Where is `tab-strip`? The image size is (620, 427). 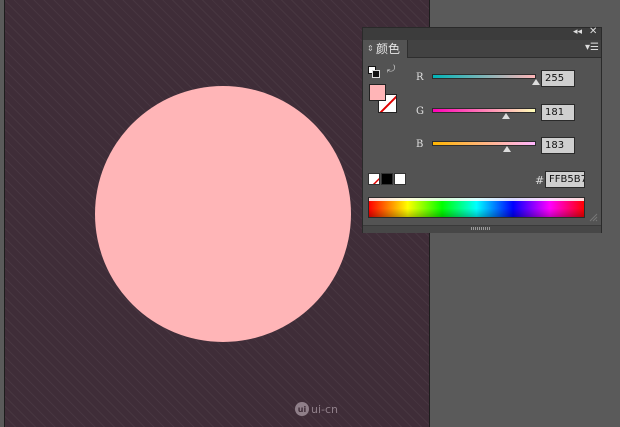
tab-strip is located at coordinates (504, 49).